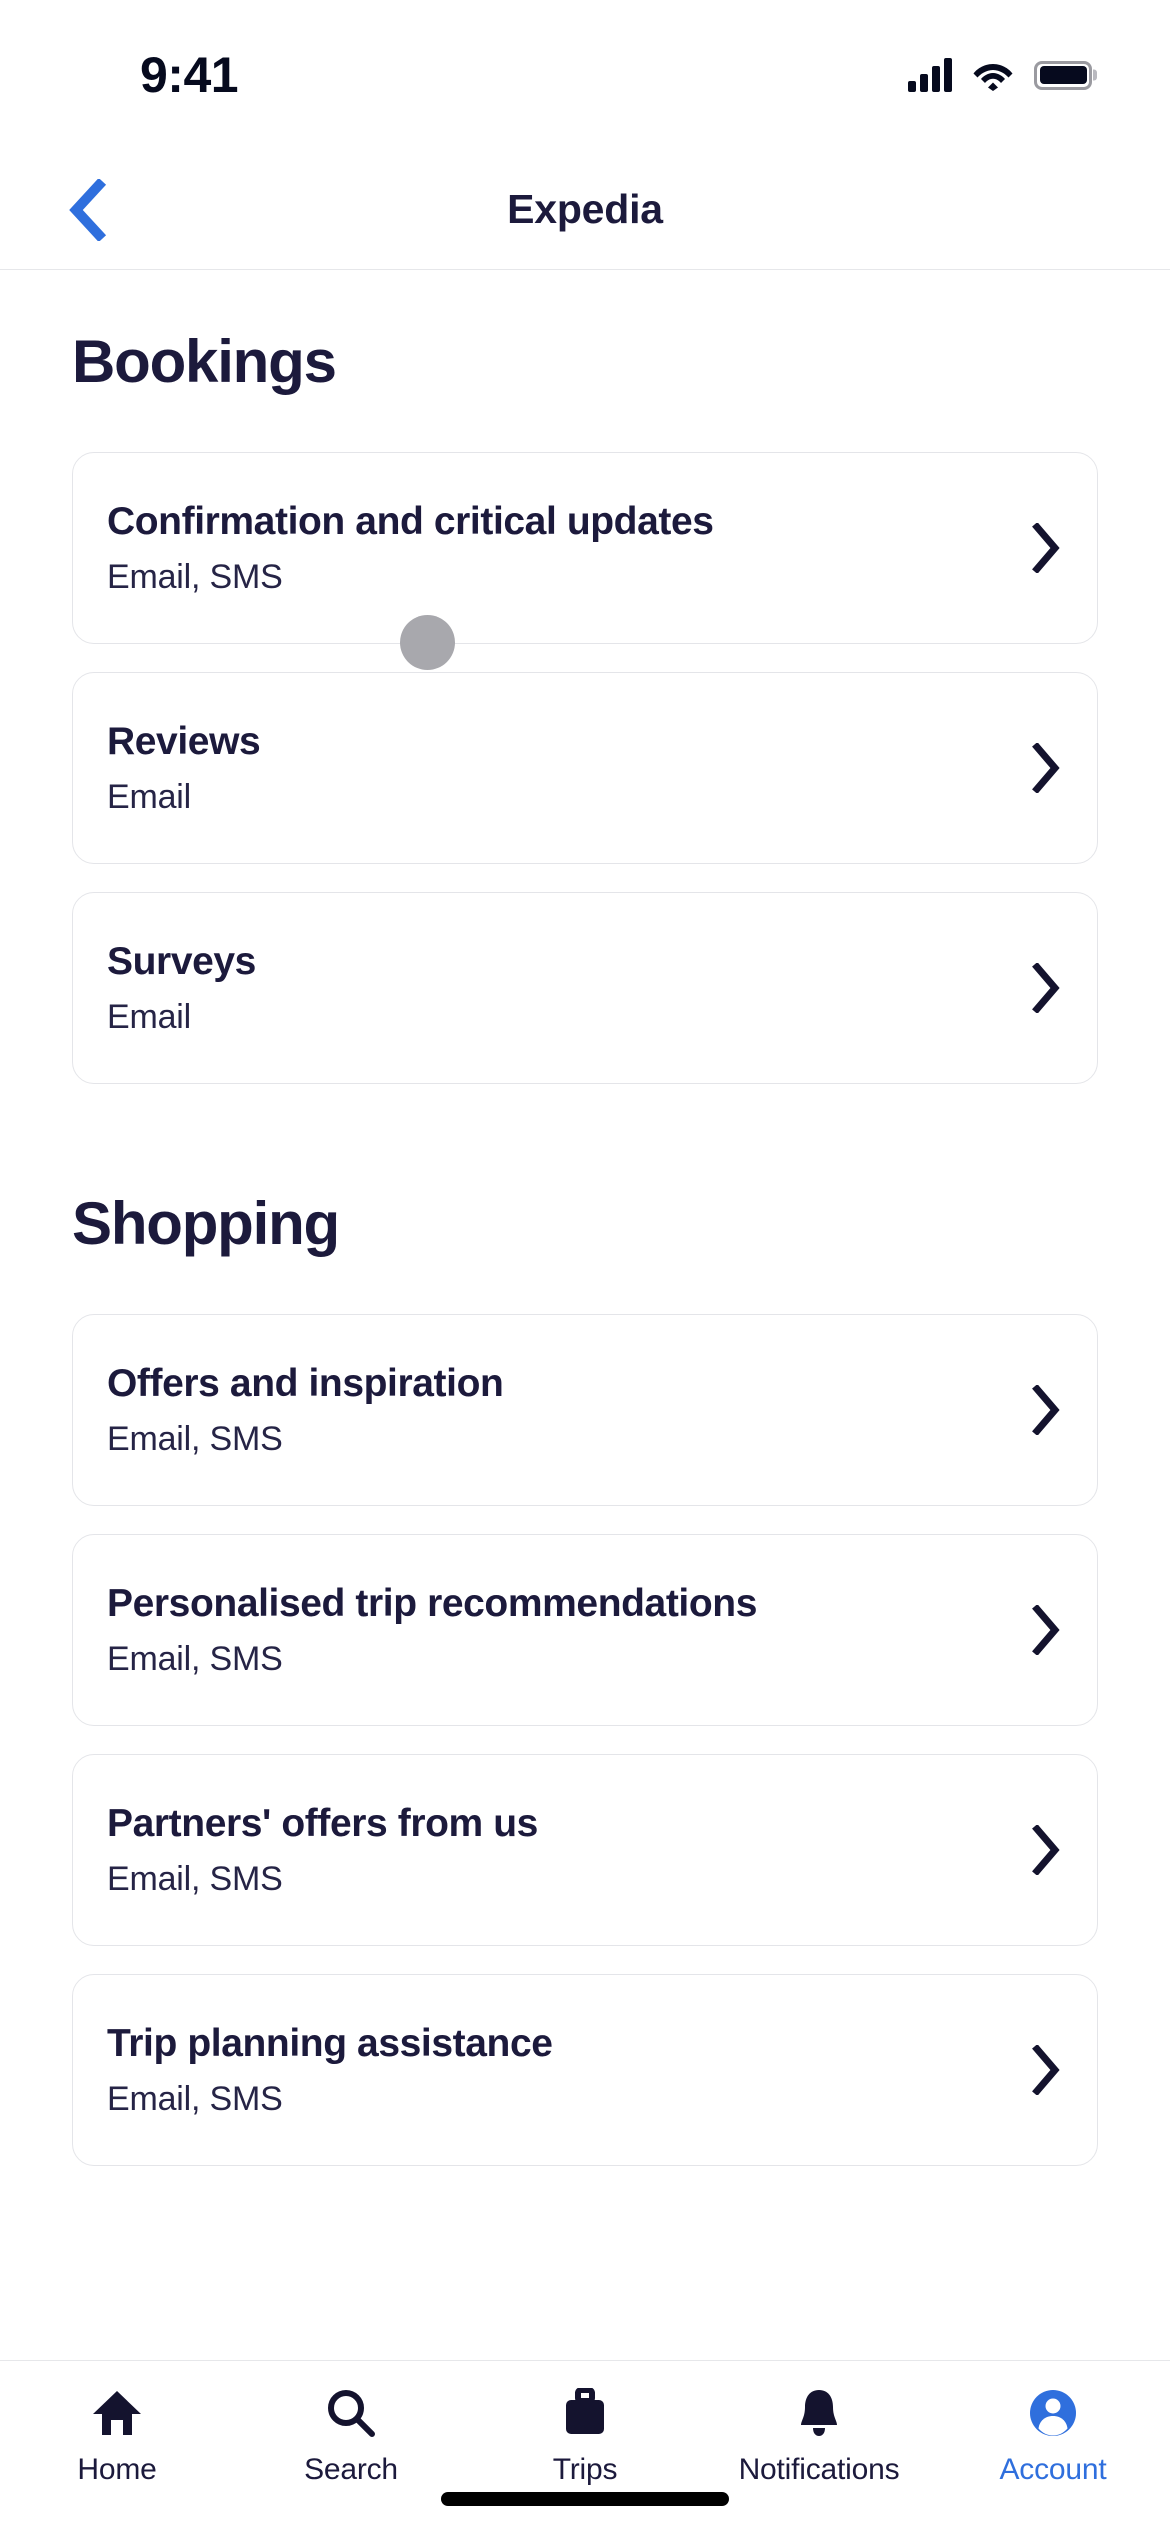 The height and width of the screenshot is (2532, 1170). I want to click on list-item: Trip planning assistance Email, SMS, so click(585, 2070).